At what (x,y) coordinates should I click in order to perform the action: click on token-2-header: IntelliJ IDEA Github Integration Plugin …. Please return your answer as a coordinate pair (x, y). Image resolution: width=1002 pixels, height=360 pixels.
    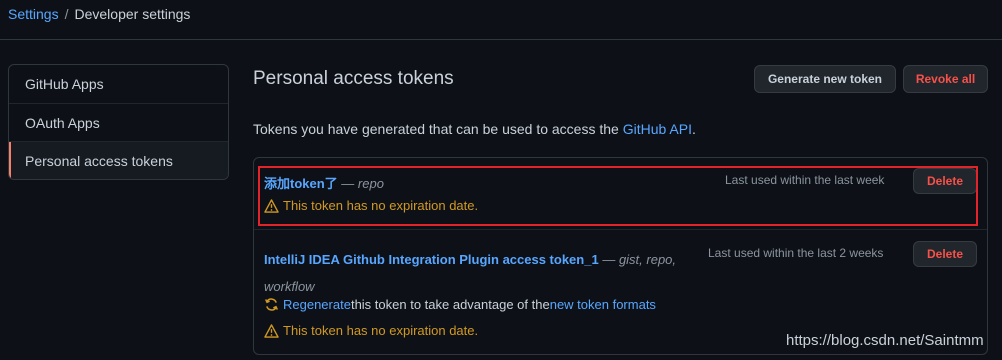
    Looking at the image, I should click on (479, 273).